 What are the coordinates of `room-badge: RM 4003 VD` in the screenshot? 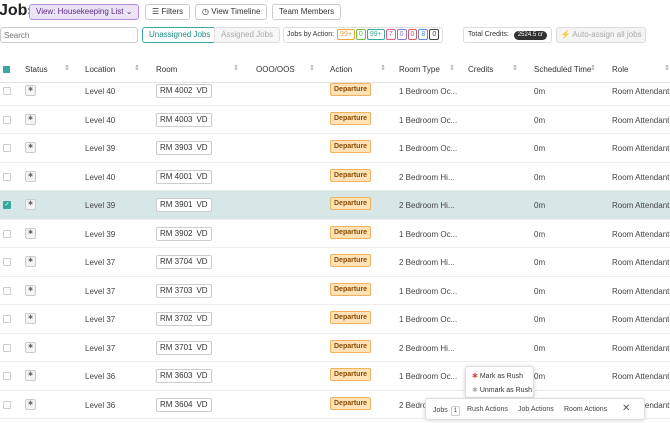 It's located at (184, 119).